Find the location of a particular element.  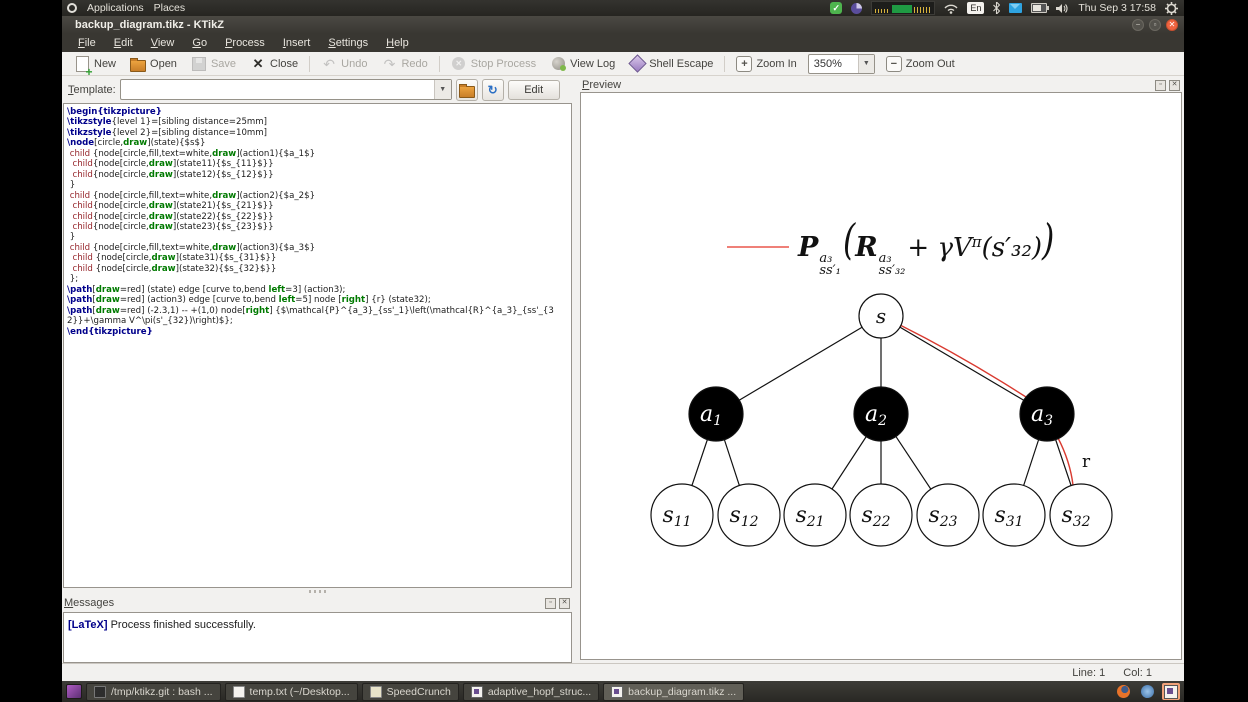

preview-float-icon: ▫ is located at coordinates (1160, 85).